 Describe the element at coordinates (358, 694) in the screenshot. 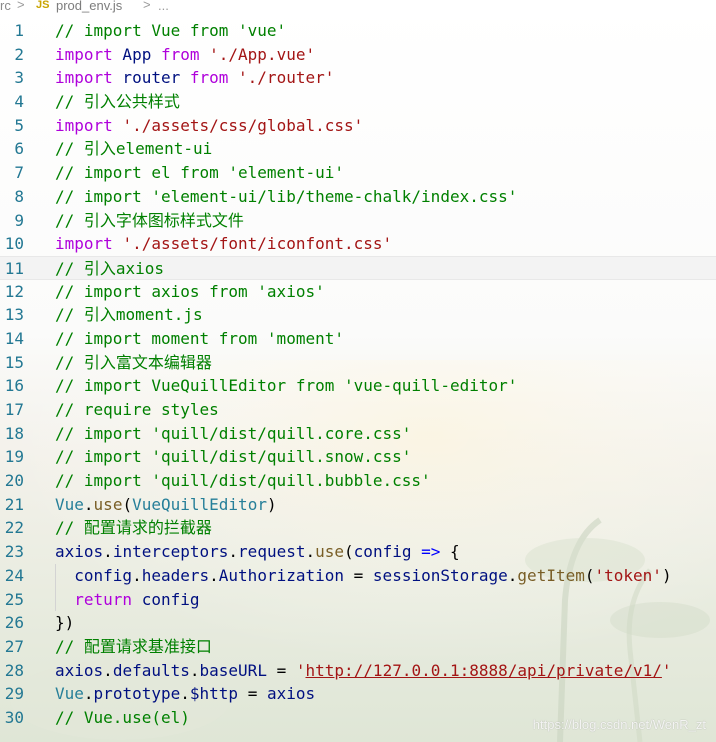

I see `code-line: 29 Vue.prototype.$http = axios` at that location.